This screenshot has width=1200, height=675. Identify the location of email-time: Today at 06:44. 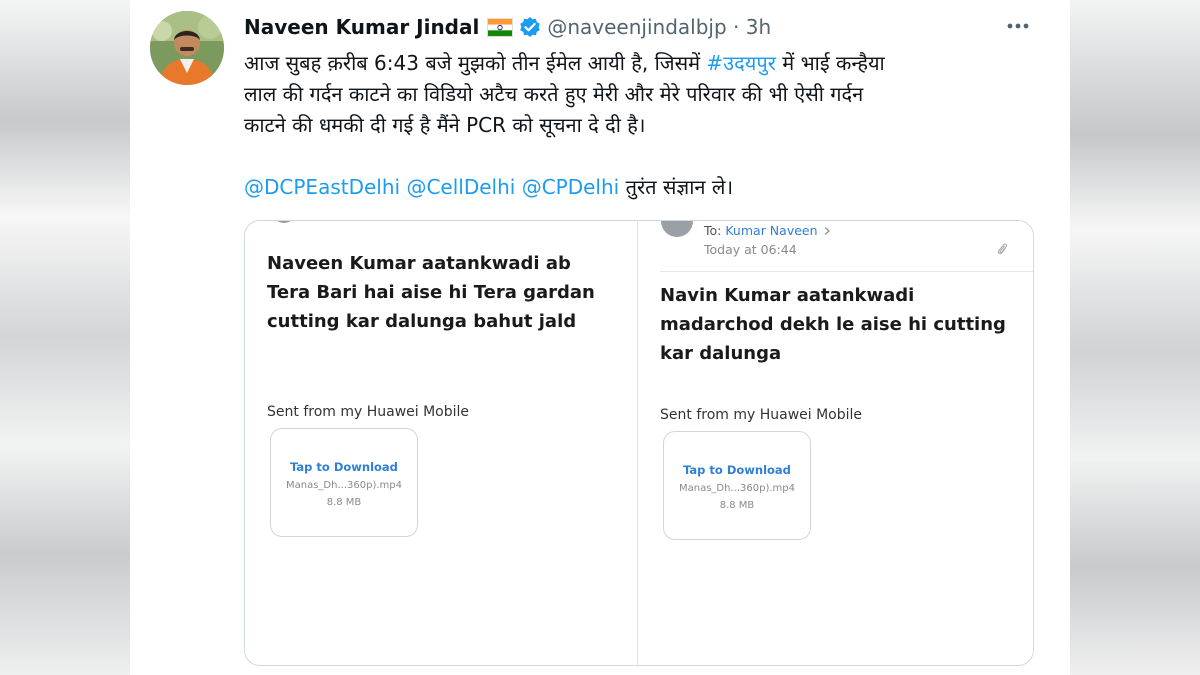
(750, 249).